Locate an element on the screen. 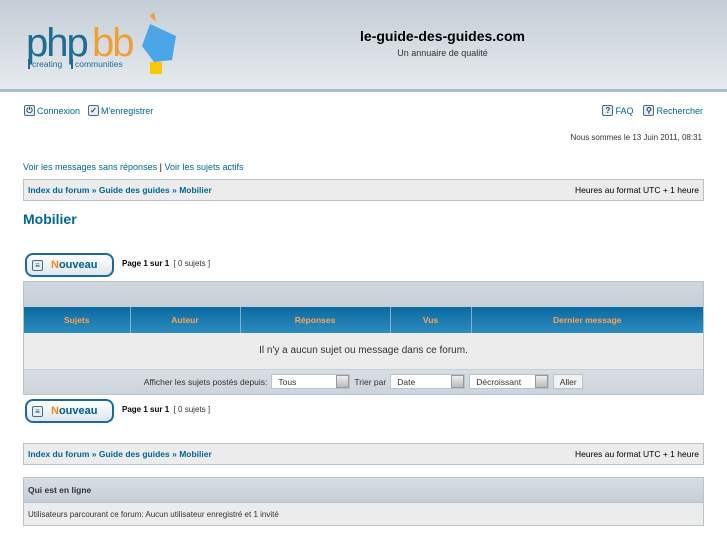 The image size is (727, 545). sort-value: Date is located at coordinates (406, 381).